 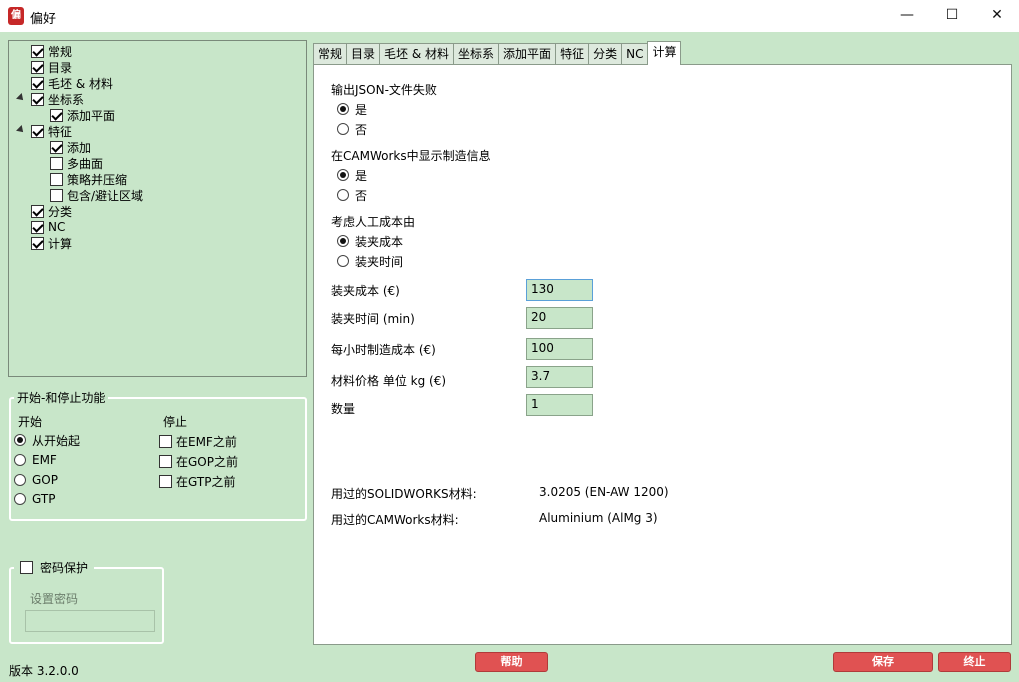 I want to click on start-option-emf: EMF, so click(x=35, y=460).